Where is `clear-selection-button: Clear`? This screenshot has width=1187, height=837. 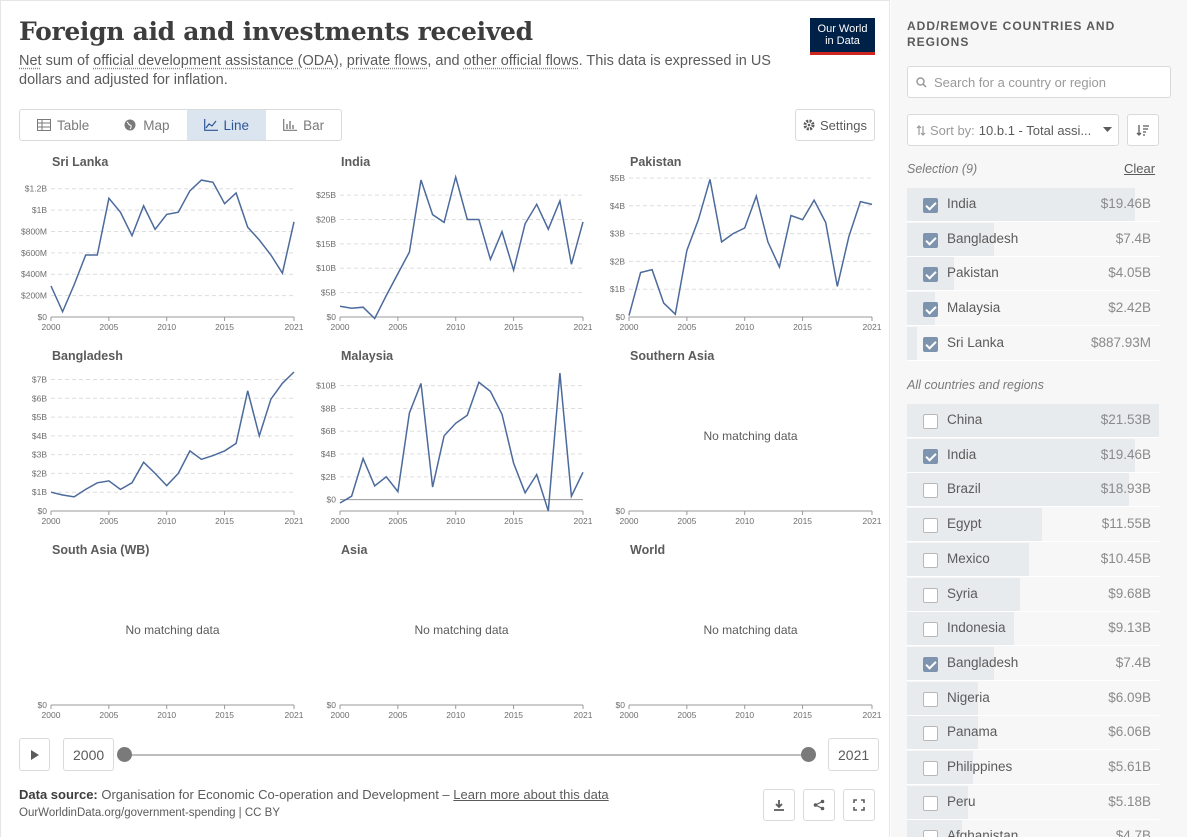 clear-selection-button: Clear is located at coordinates (1139, 168).